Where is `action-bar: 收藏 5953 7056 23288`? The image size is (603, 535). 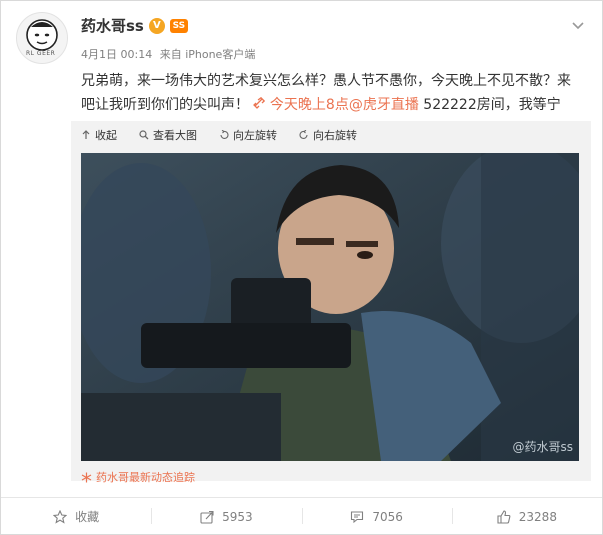
action-bar: 收藏 5953 7056 23288 is located at coordinates (301, 516).